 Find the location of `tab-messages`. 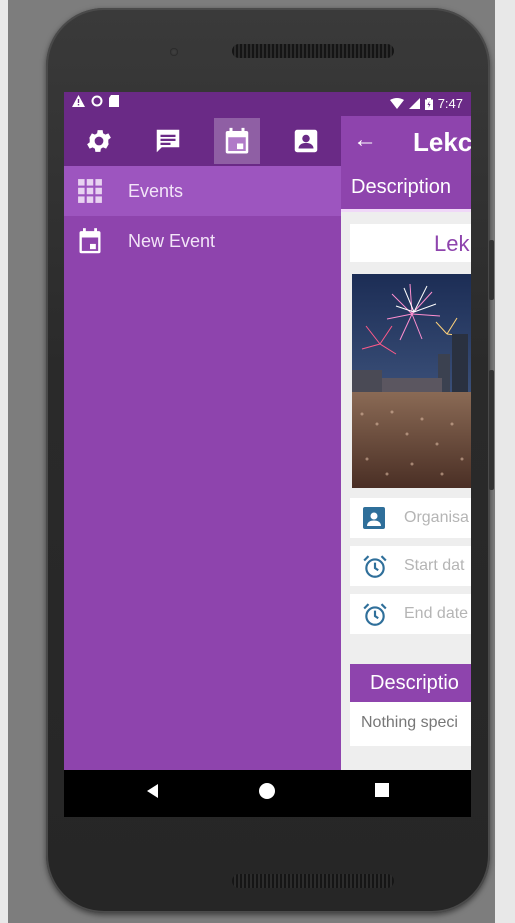

tab-messages is located at coordinates (167, 141).